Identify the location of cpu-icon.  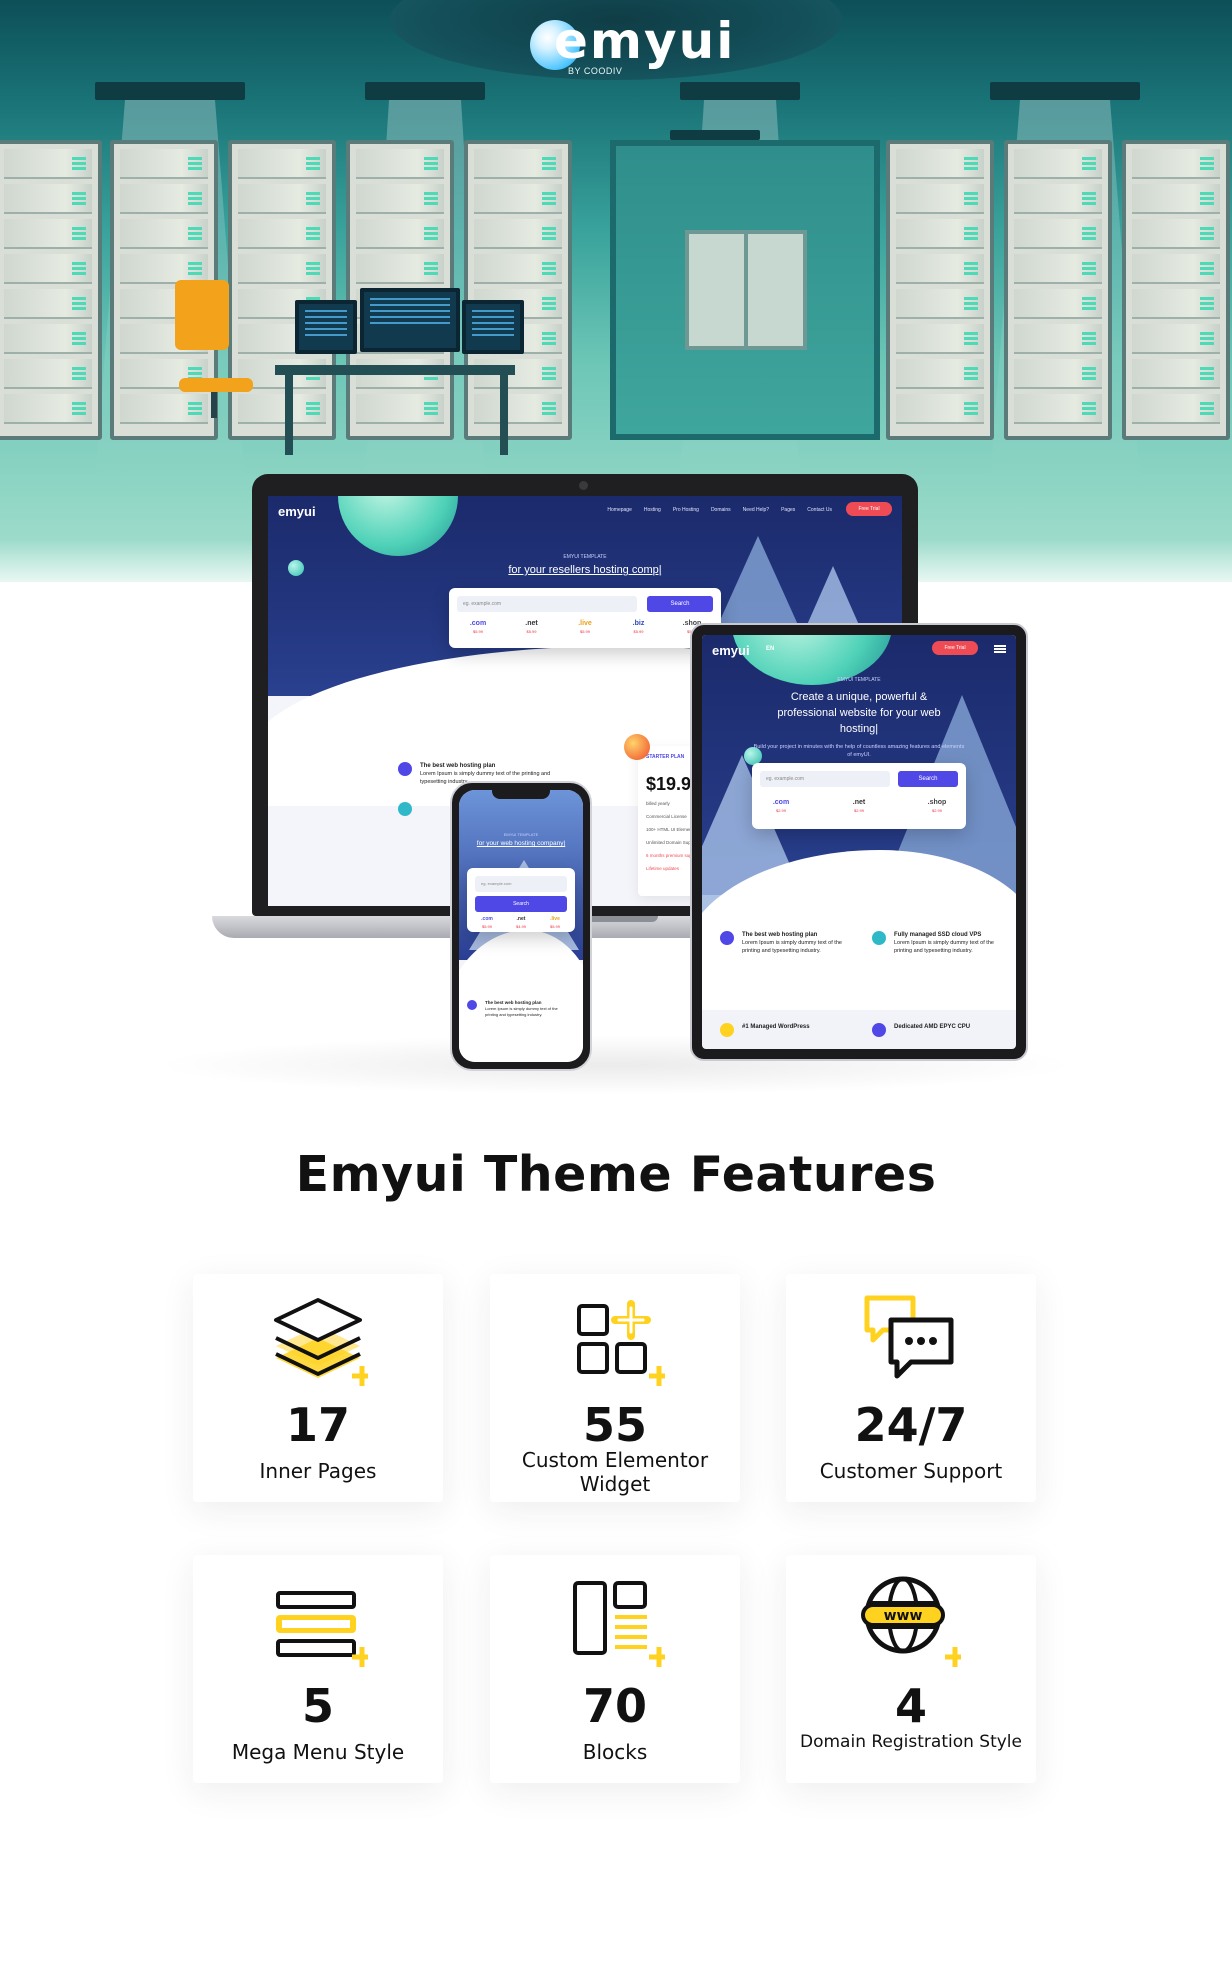
(879, 1030).